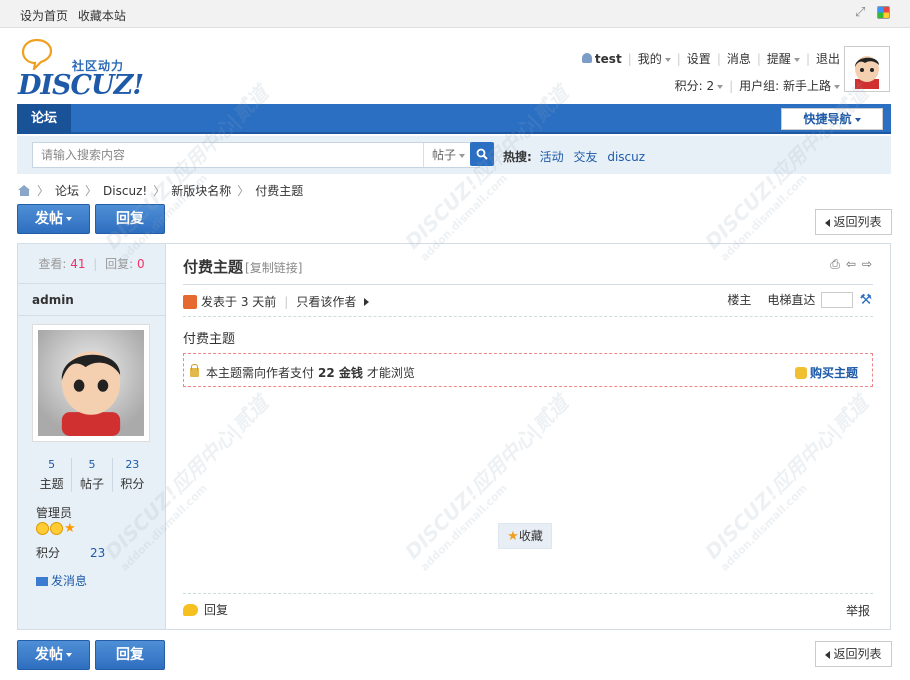  What do you see at coordinates (83, 155) in the screenshot?
I see `search-placeholder: 请输入搜索内容` at bounding box center [83, 155].